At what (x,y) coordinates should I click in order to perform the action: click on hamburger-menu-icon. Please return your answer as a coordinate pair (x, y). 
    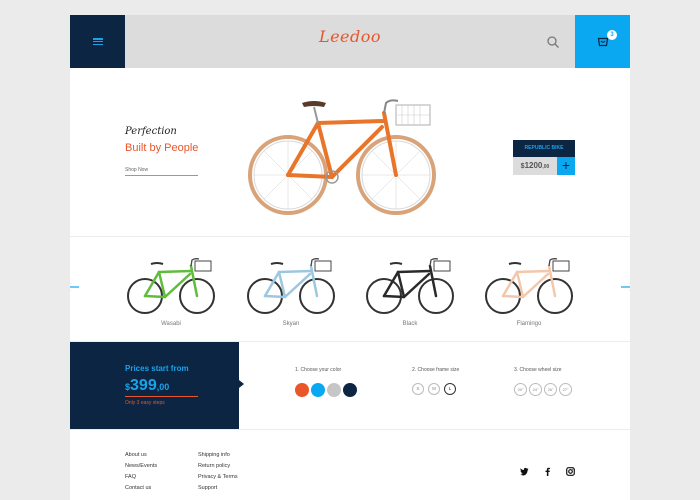
    Looking at the image, I should click on (97, 41).